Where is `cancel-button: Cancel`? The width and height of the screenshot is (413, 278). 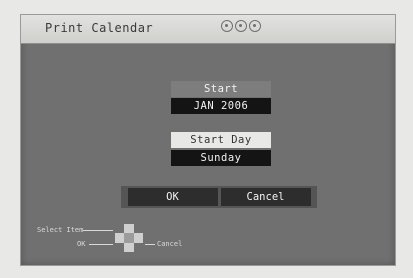
cancel-button: Cancel is located at coordinates (265, 197).